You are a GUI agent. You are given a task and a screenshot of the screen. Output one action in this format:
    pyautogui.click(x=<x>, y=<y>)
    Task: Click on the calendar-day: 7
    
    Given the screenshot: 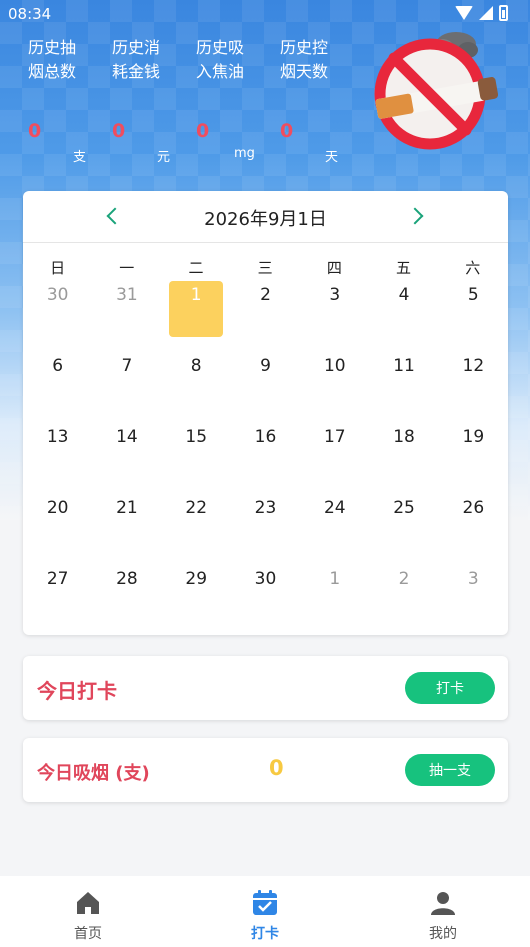 What is the action you would take?
    pyautogui.click(x=127, y=380)
    